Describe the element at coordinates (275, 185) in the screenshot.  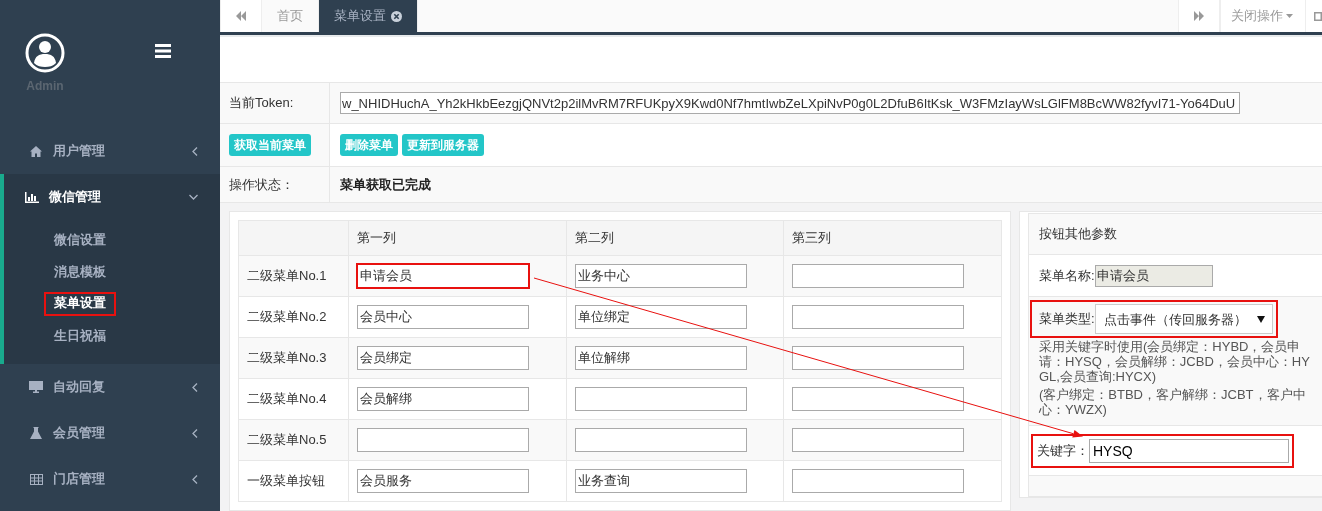
I see `field-label: 操作状态：` at that location.